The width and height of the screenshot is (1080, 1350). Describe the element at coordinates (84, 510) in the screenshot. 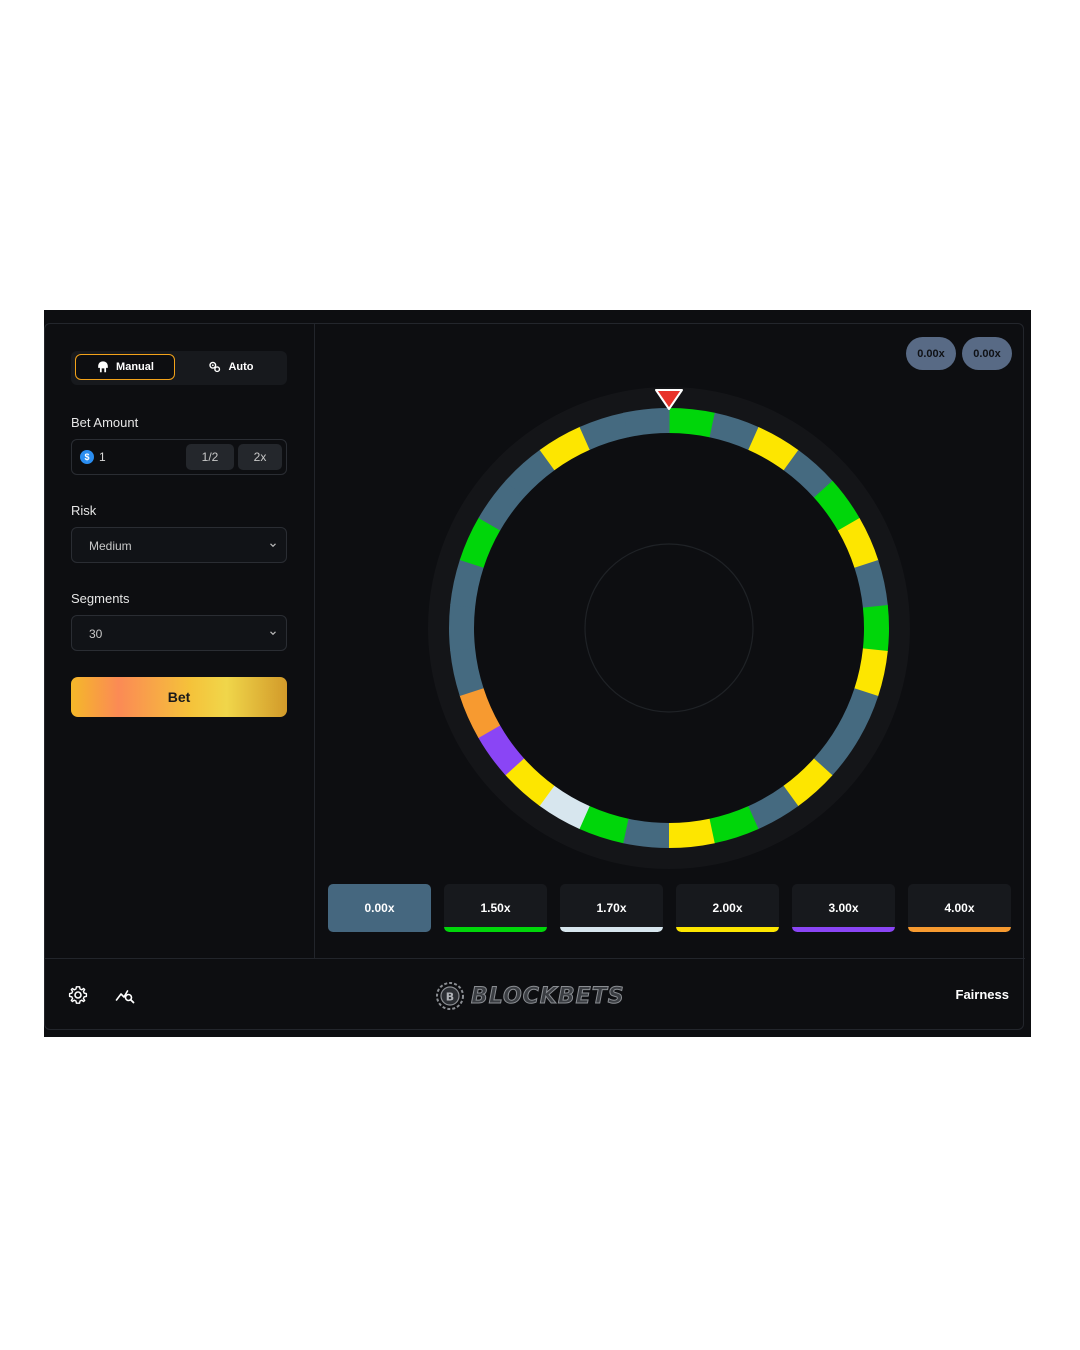

I see `risk-label: Risk` at that location.